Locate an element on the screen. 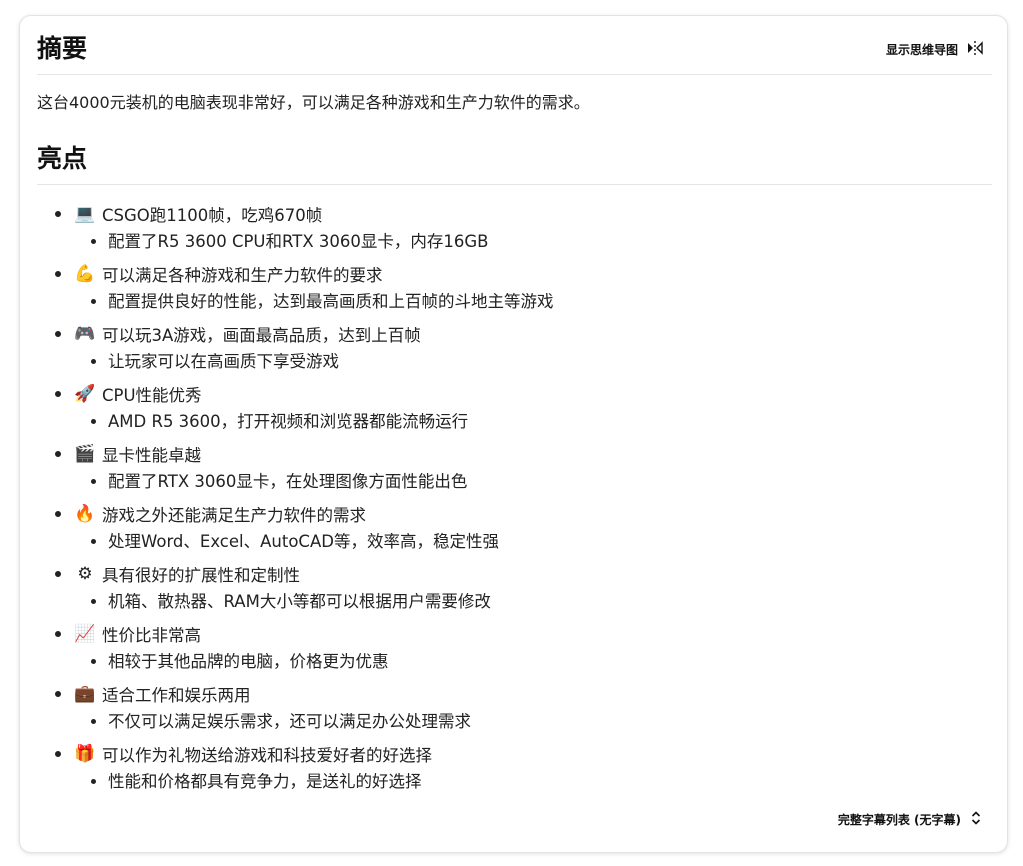  highlight-title-row: 🎬 显卡性能卓越 is located at coordinates (522, 454).